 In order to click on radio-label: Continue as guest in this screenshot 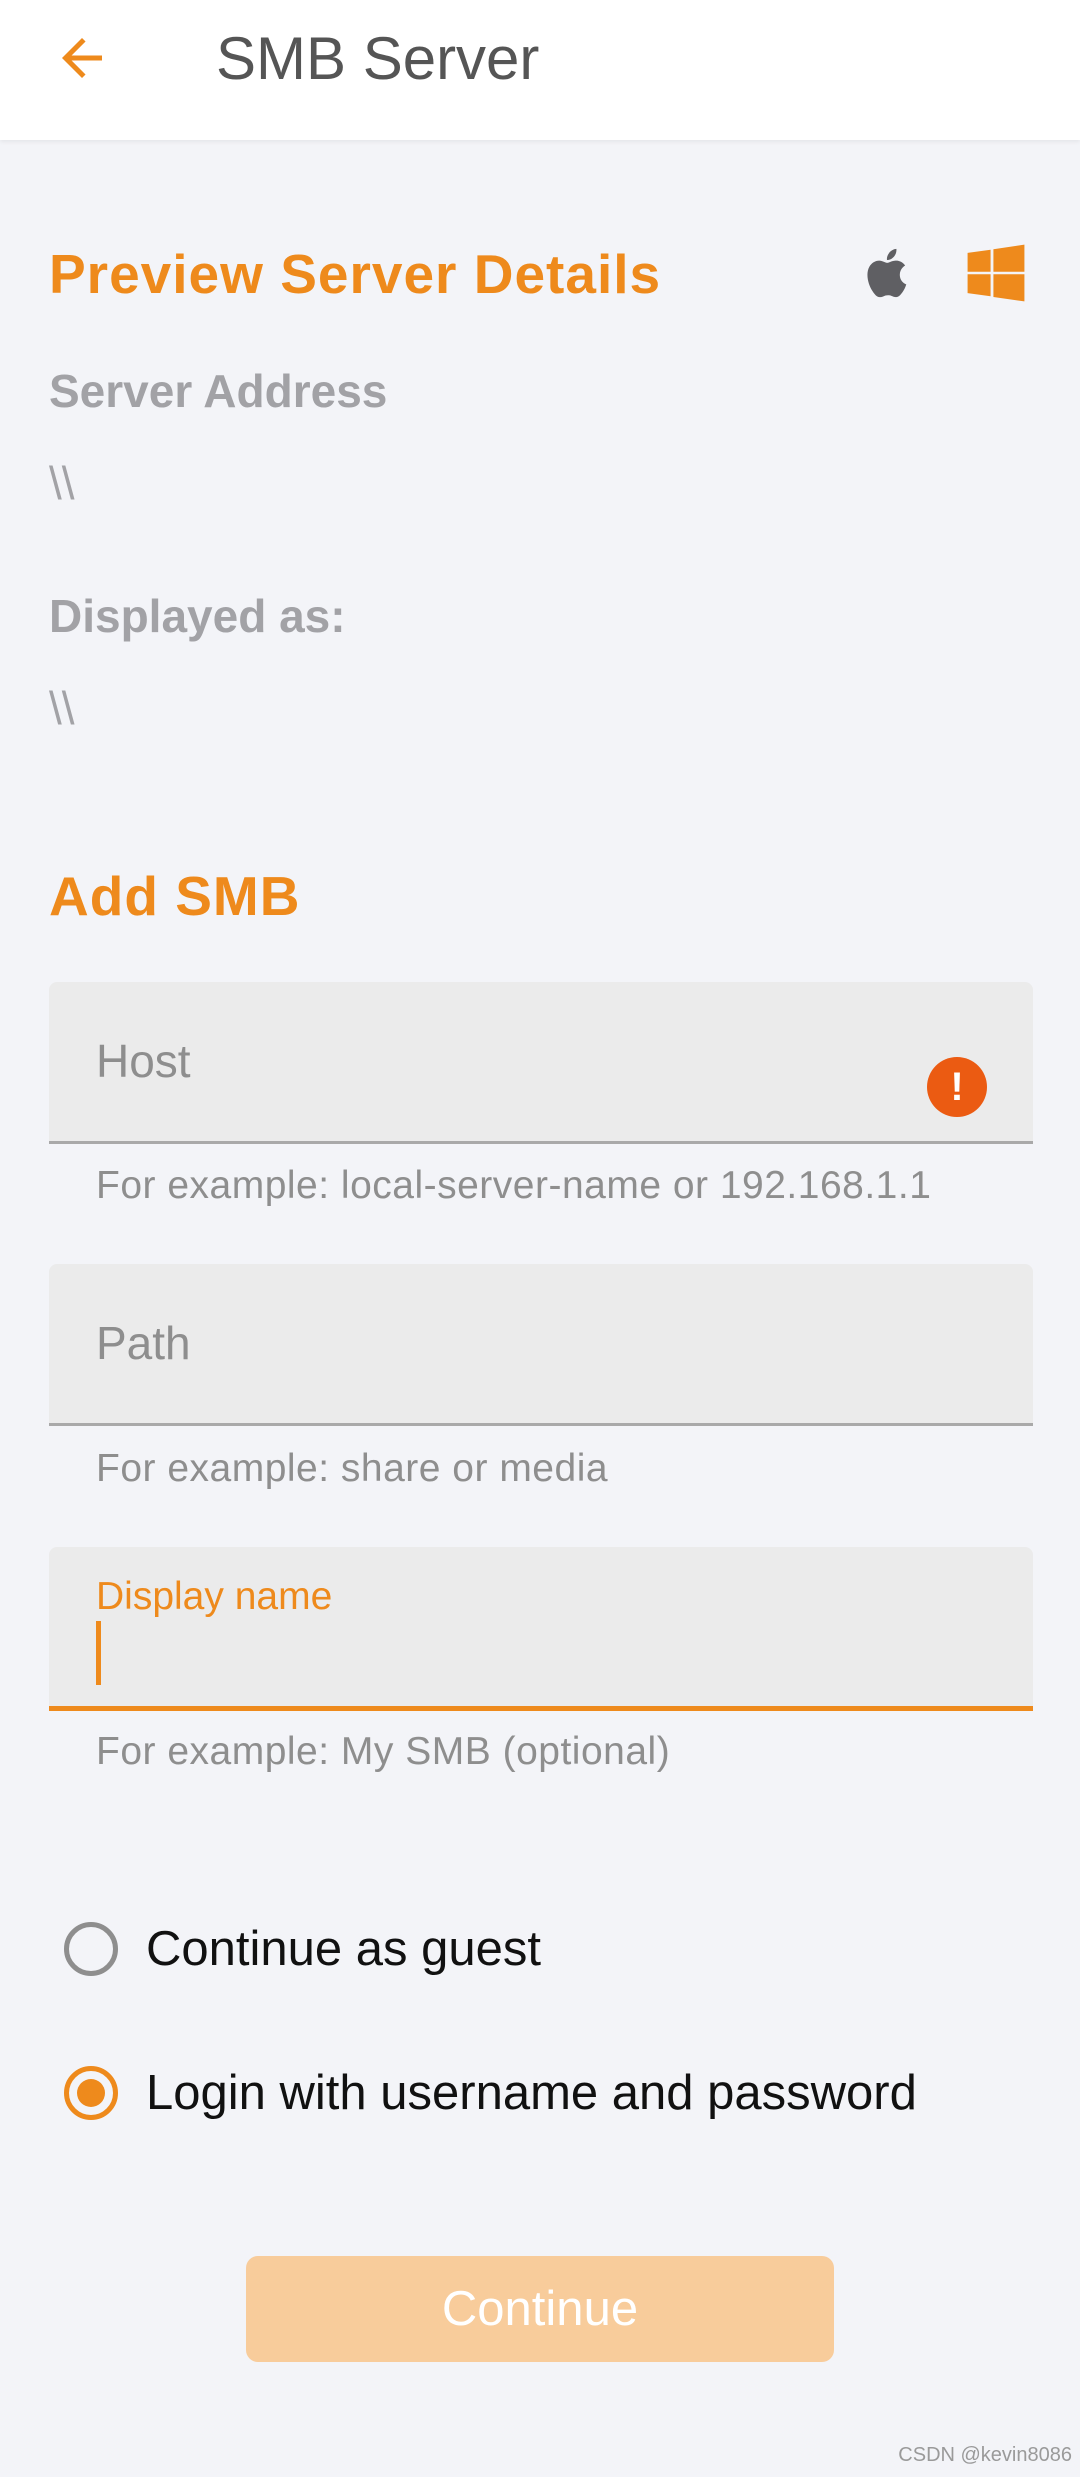, I will do `click(343, 1949)`.